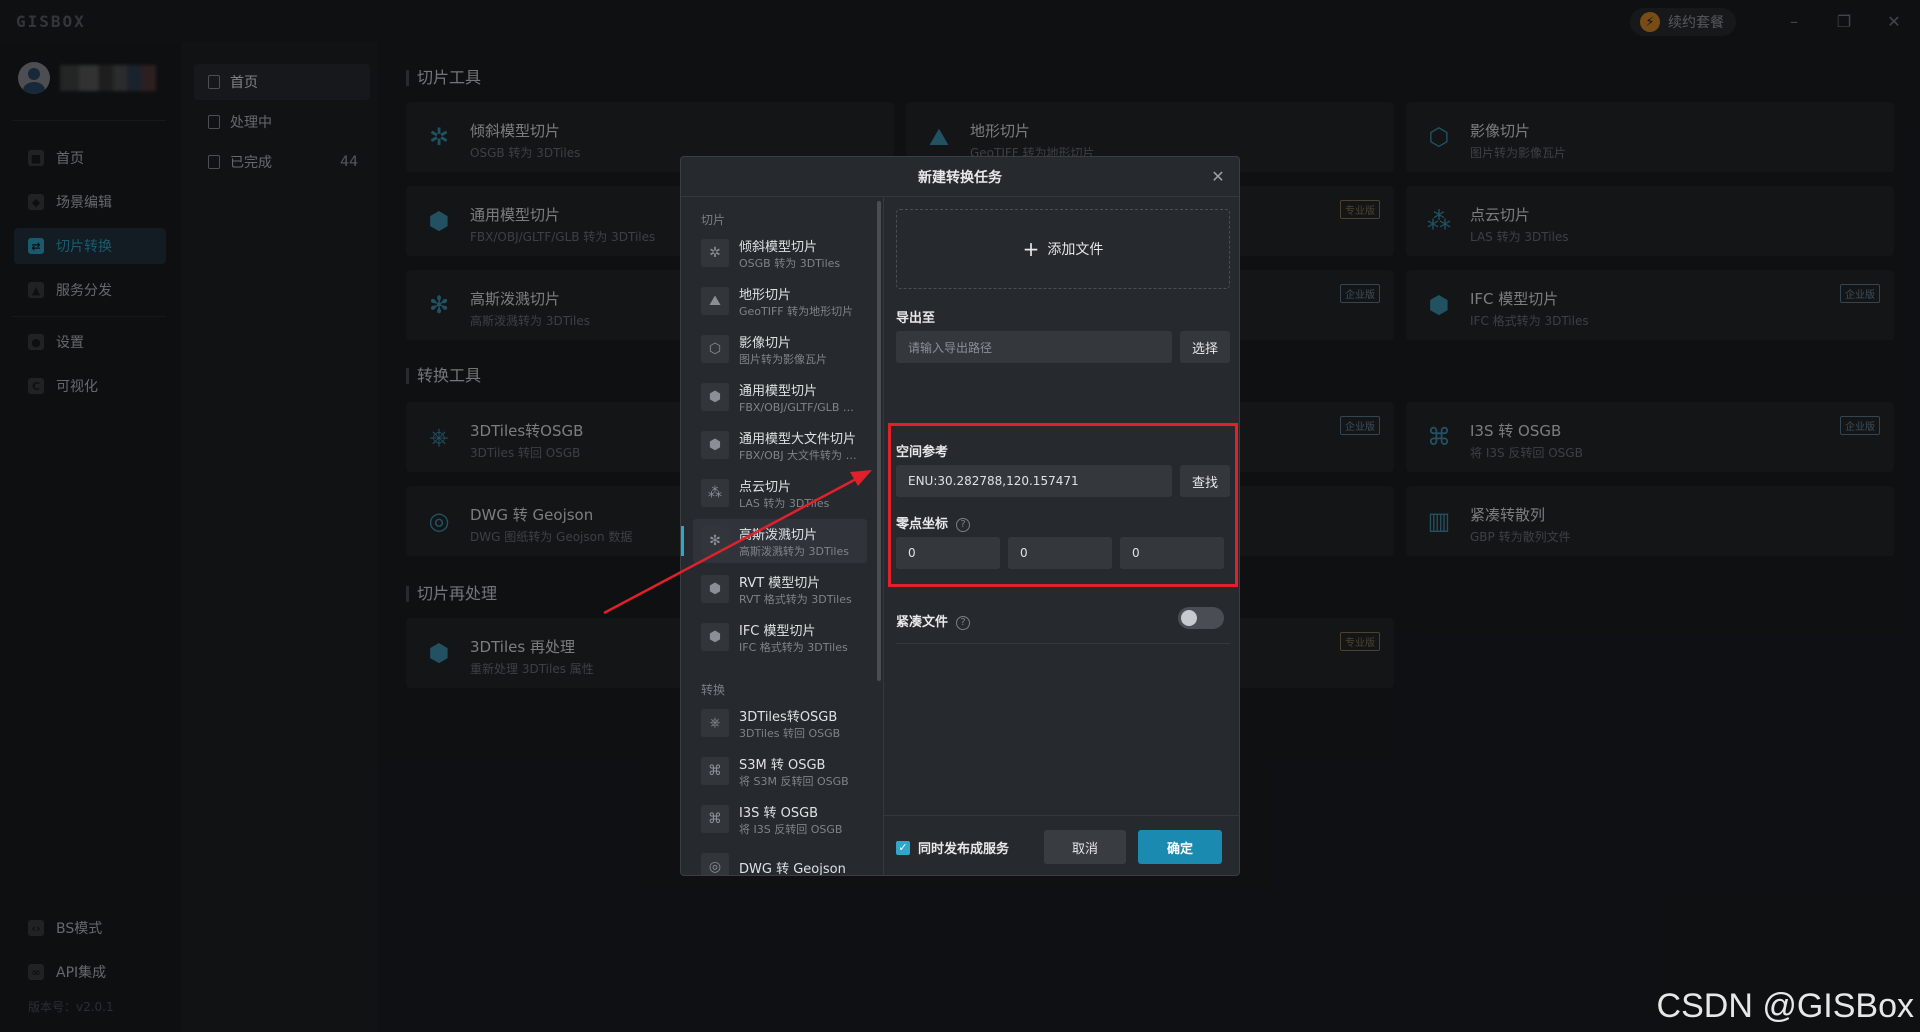 The image size is (1920, 1032). What do you see at coordinates (791, 829) in the screenshot?
I see `list-item-subtitle: 将 I3S 反转回 OSGB` at bounding box center [791, 829].